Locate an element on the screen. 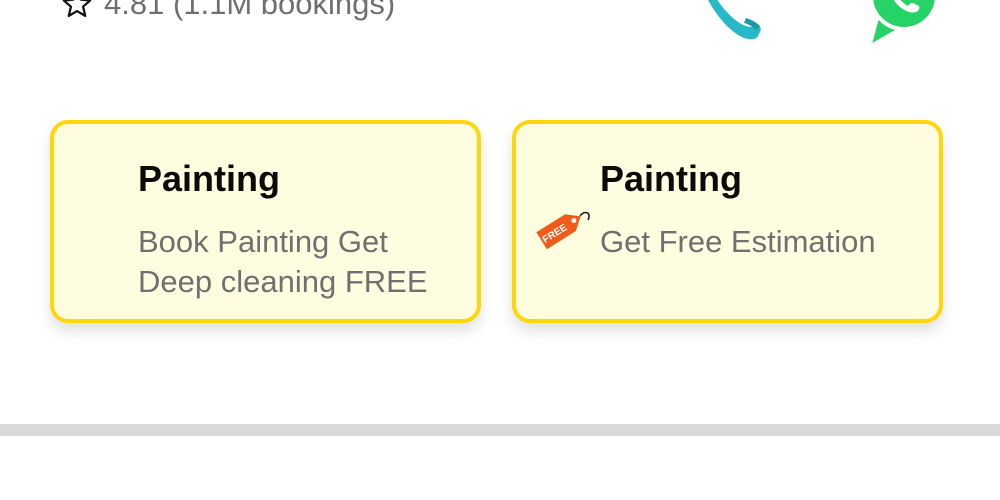 The height and width of the screenshot is (500, 1000). section-divider is located at coordinates (500, 430).